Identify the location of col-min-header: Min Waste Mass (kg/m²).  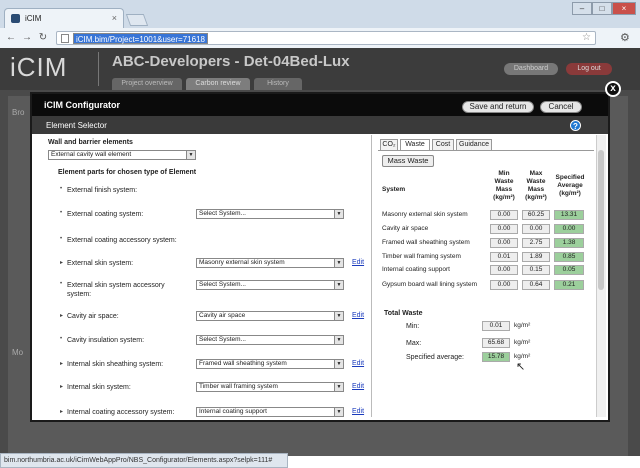
(504, 185).